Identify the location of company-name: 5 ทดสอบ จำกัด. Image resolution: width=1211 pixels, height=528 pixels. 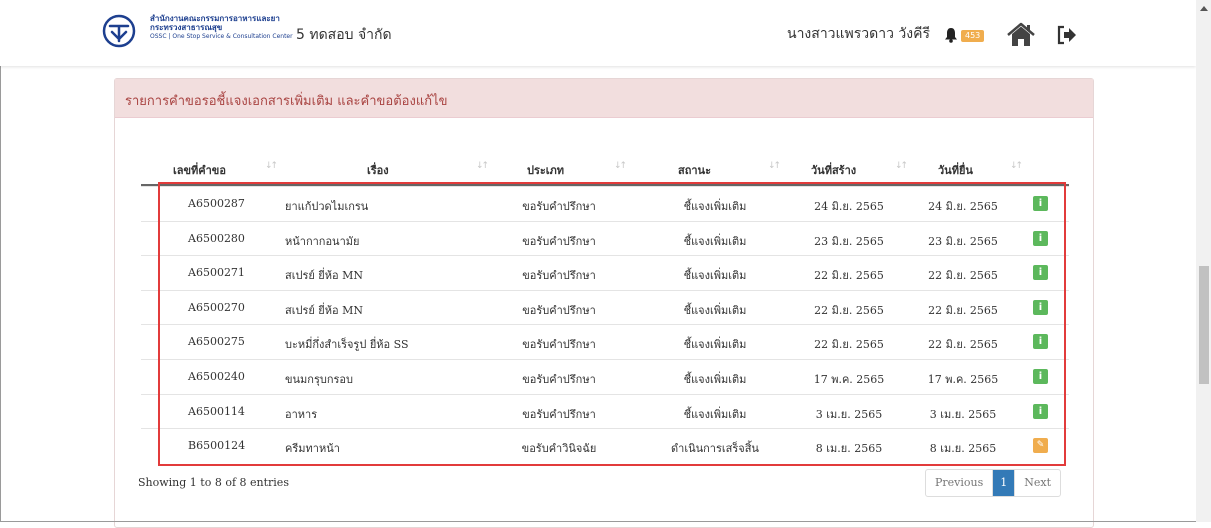
(344, 35).